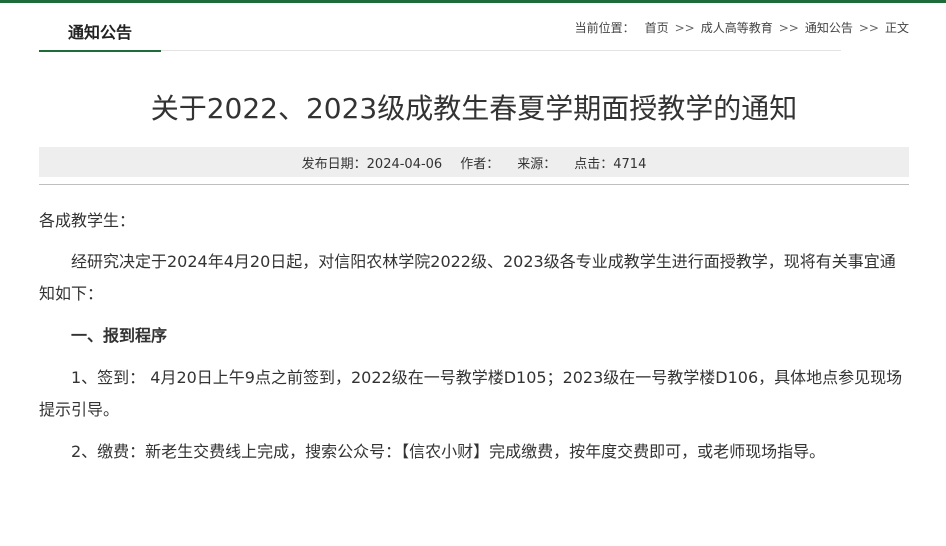 Image resolution: width=946 pixels, height=546 pixels. What do you see at coordinates (737, 27) in the screenshot?
I see `breadcrumb-adult-education-link: 成人高等教育` at bounding box center [737, 27].